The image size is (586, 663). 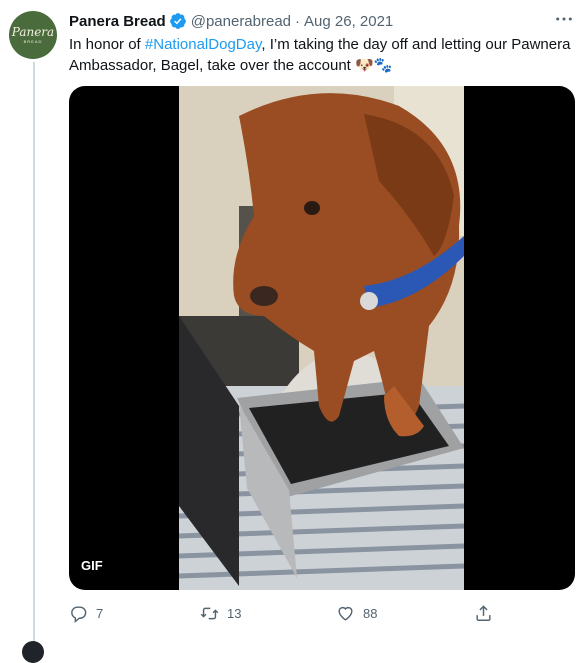 I want to click on dog-paw-emoji: 🐶🐾, so click(x=374, y=65).